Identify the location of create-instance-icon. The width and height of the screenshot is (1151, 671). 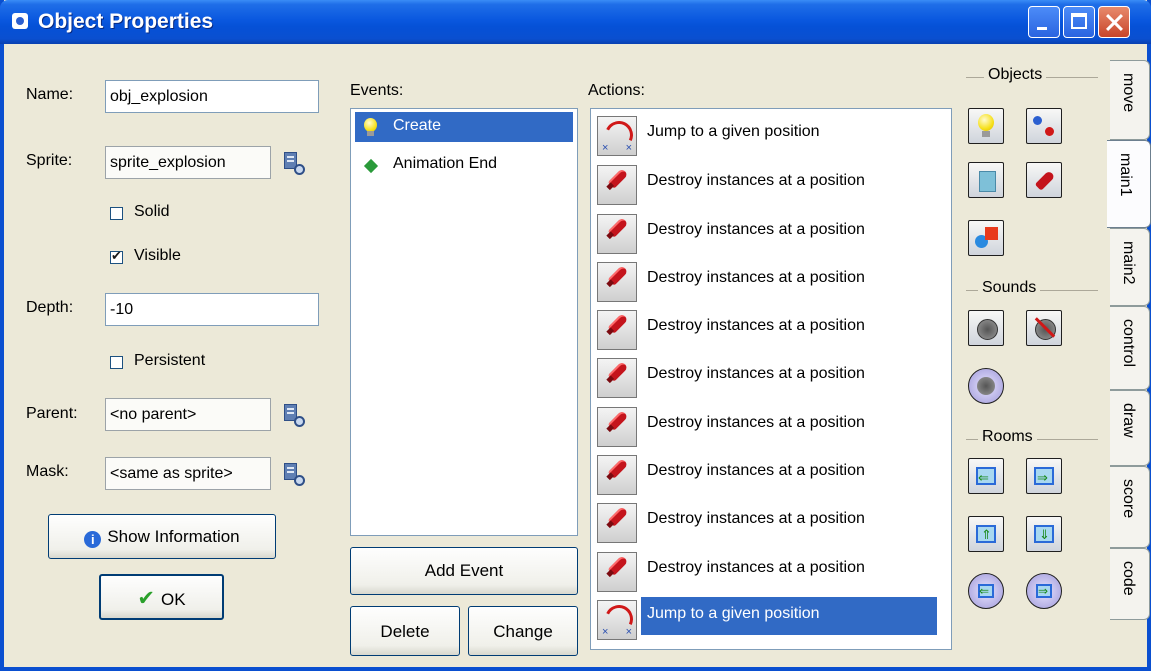
(986, 126).